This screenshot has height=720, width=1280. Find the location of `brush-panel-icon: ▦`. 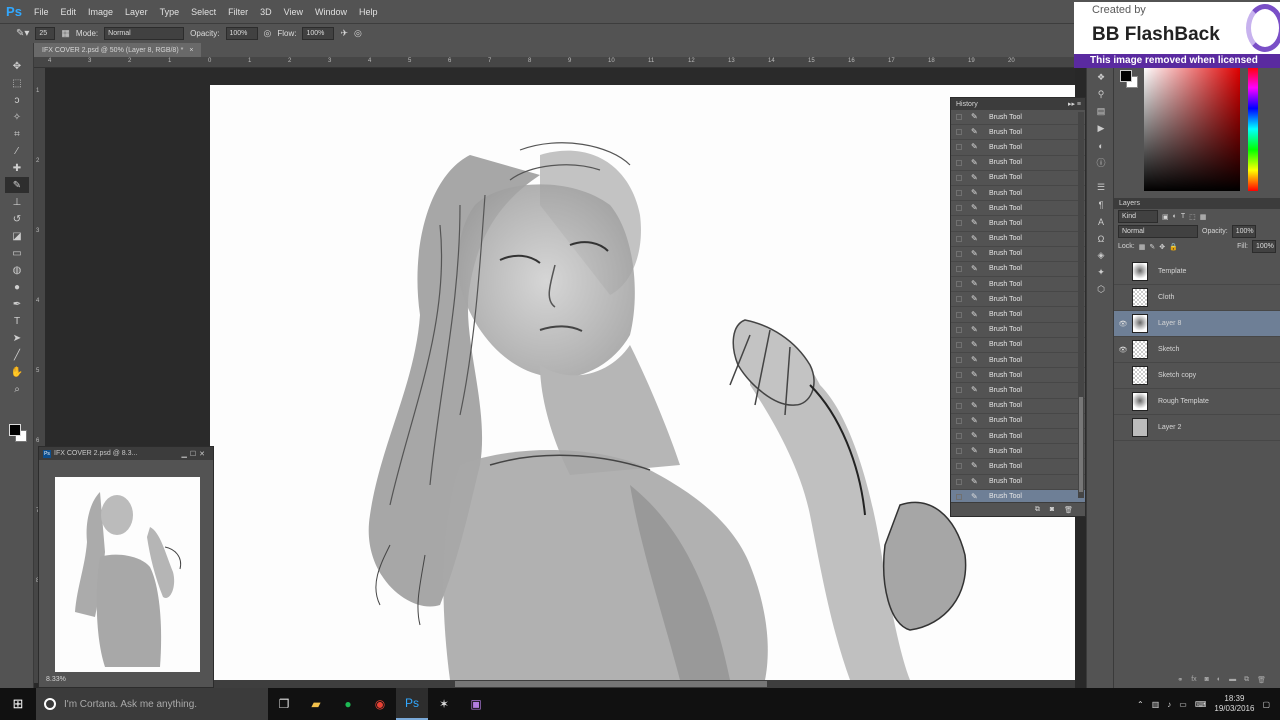

brush-panel-icon: ▦ is located at coordinates (65, 33).